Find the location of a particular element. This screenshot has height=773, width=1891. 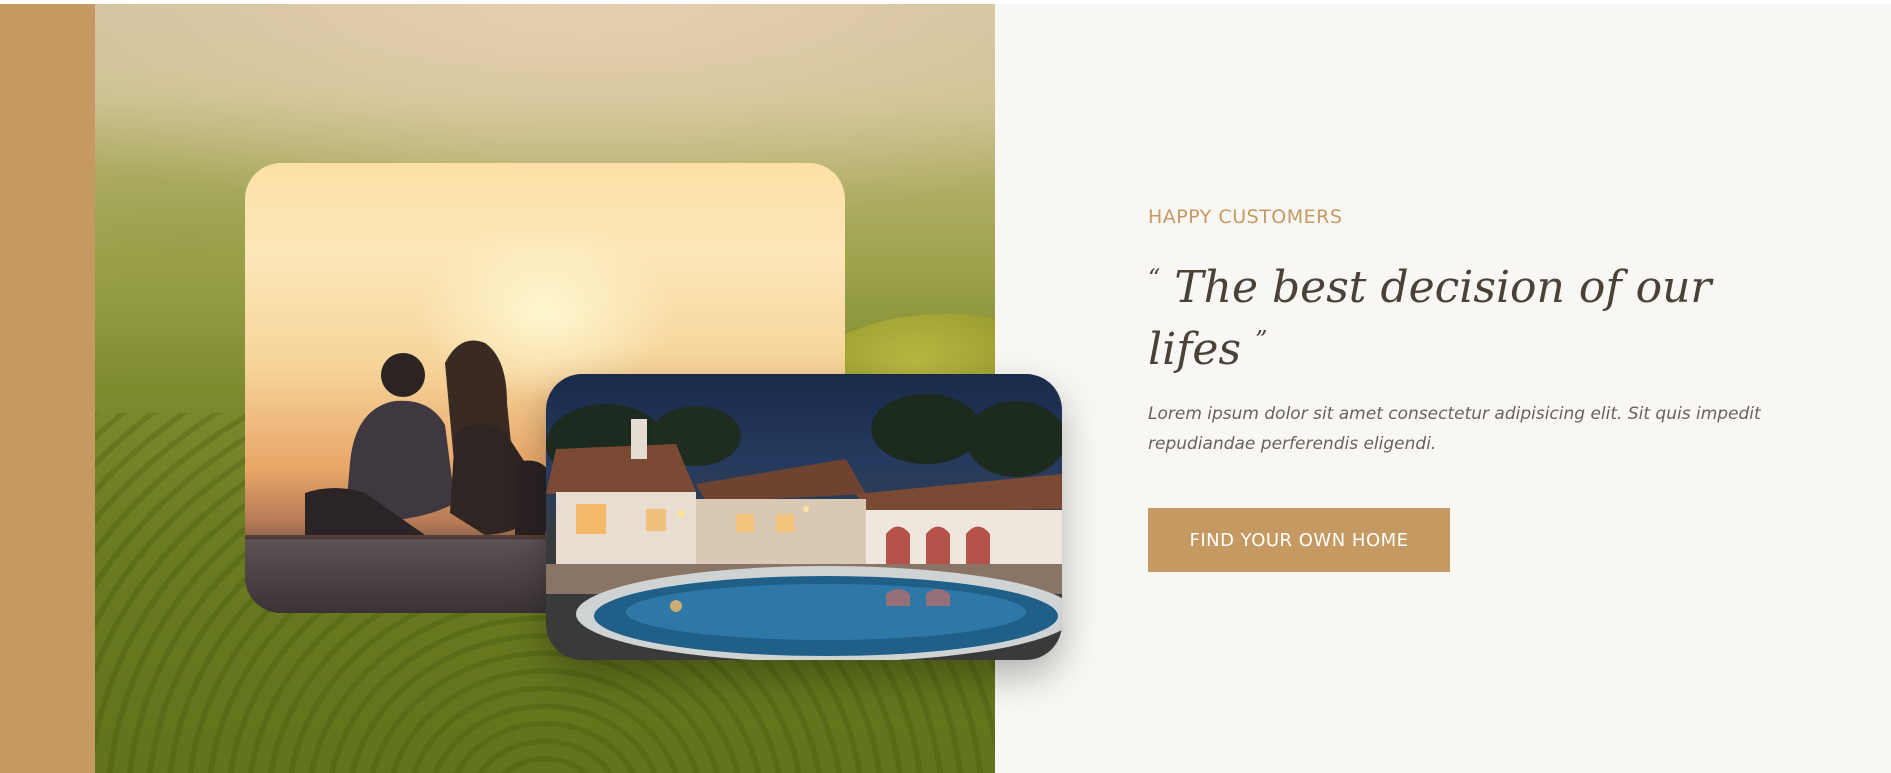

accent-strip is located at coordinates (47, 388).